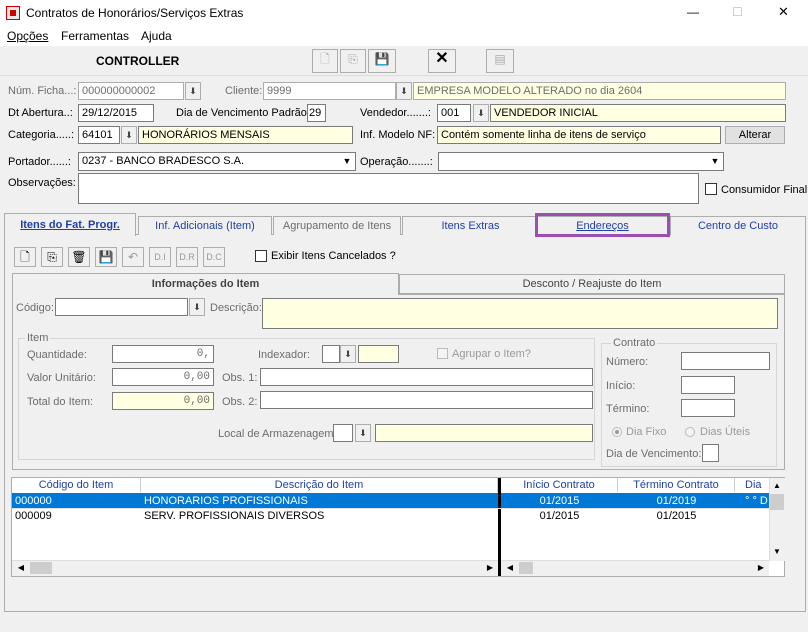 The height and width of the screenshot is (632, 808). I want to click on row2-descricao: SERV. PROFISSIONAIS DIVERSOS, so click(319, 516).